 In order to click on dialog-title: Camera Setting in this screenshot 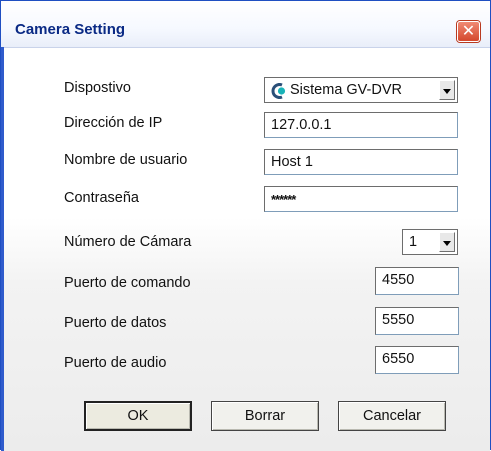, I will do `click(70, 29)`.